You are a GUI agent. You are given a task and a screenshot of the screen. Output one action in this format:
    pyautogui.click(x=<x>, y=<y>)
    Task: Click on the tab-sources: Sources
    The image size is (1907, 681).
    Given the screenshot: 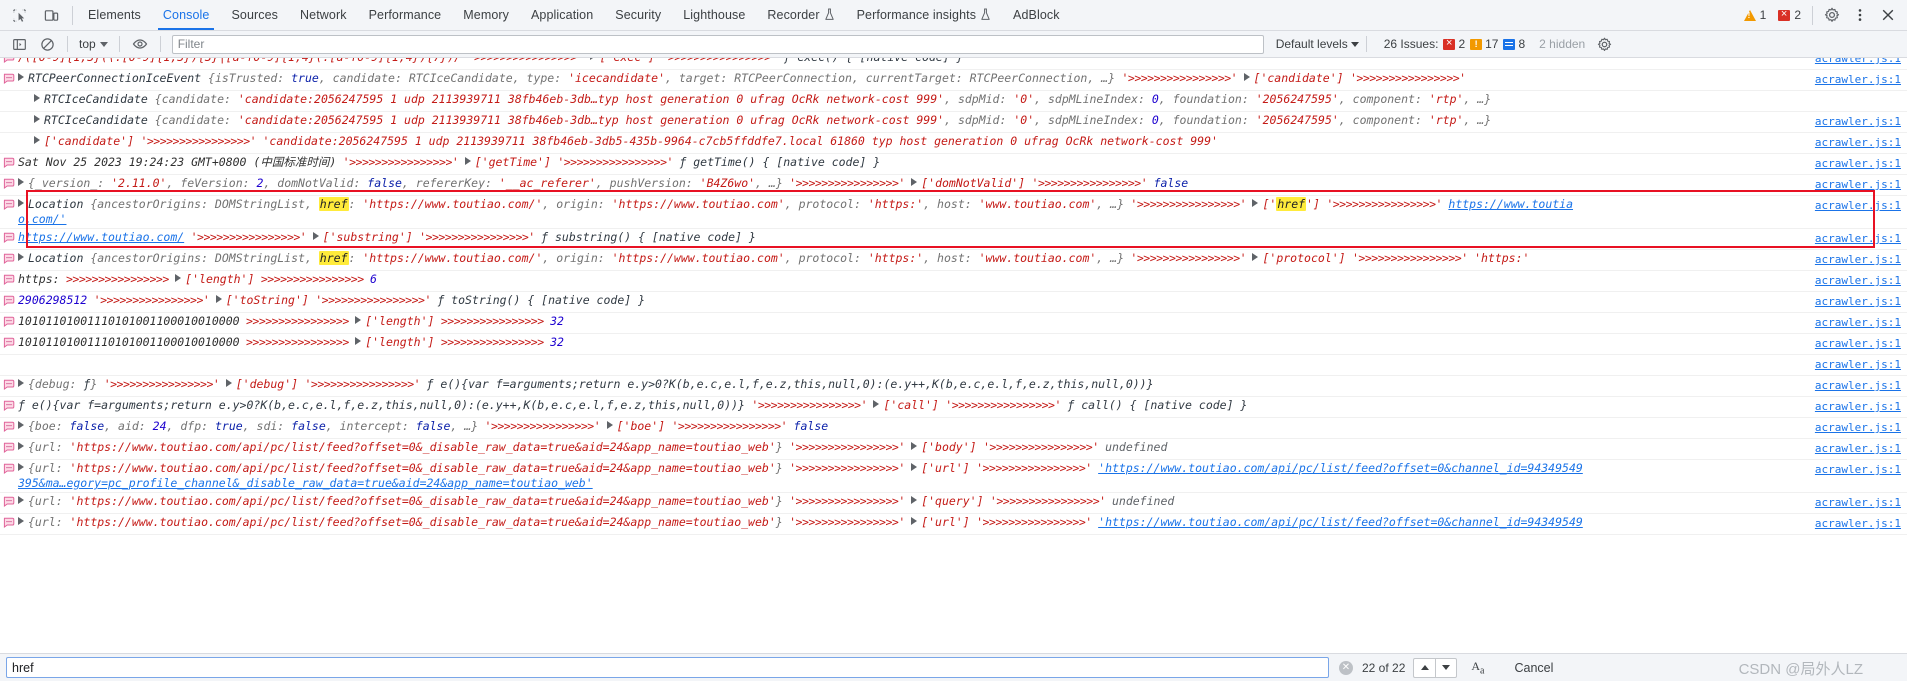 What is the action you would take?
    pyautogui.click(x=254, y=15)
    